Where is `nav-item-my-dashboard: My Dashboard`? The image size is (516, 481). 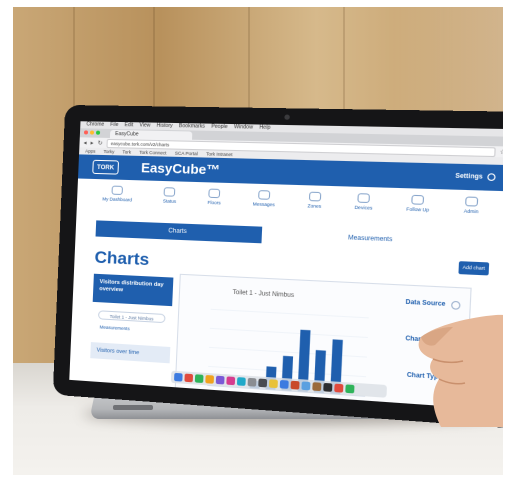 nav-item-my-dashboard: My Dashboard is located at coordinates (117, 193).